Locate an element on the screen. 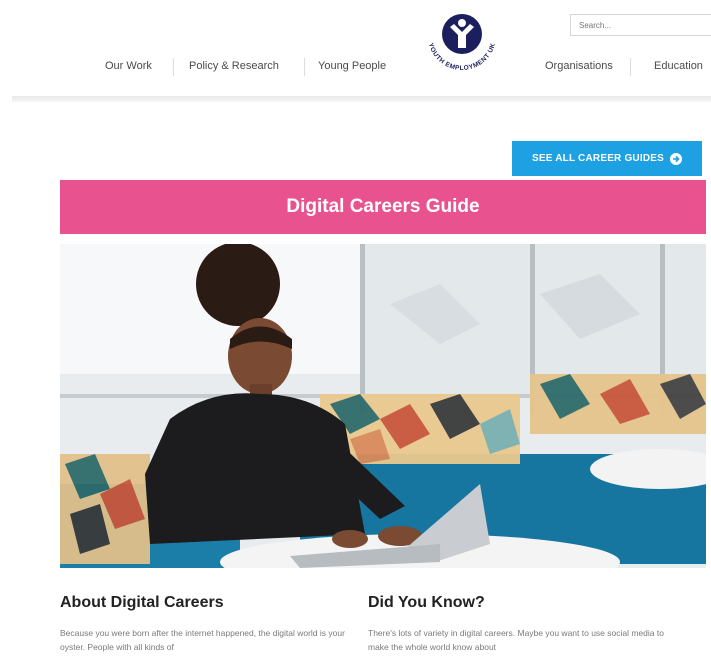  see-all-career-guides-button: SEE ALL CAREER GUIDES is located at coordinates (607, 158).